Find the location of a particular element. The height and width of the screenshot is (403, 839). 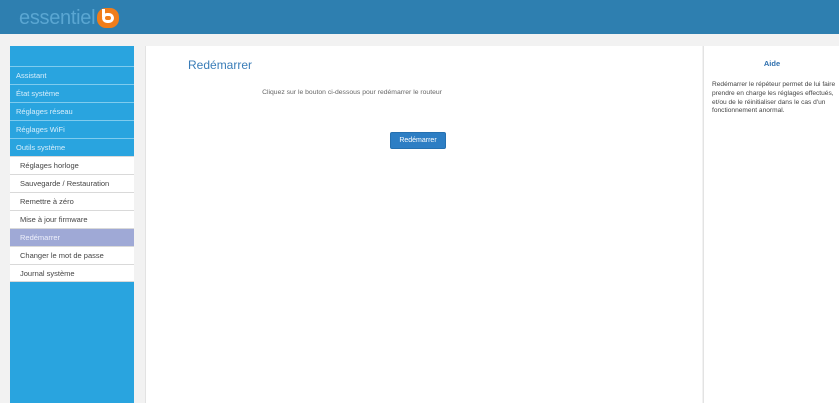

sidebar-subitem-sauvegarde-restauration: Sauvegarde / Restauration is located at coordinates (72, 183).